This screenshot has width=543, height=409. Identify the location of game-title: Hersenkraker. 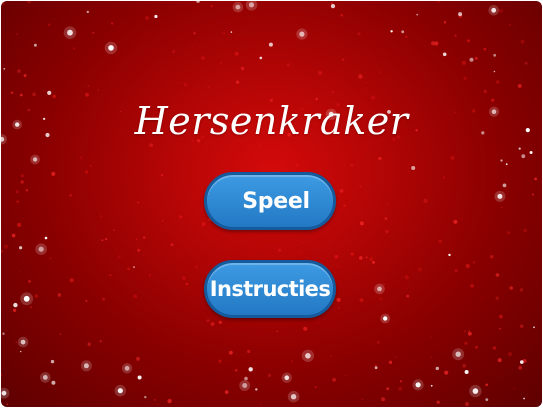
(271, 121).